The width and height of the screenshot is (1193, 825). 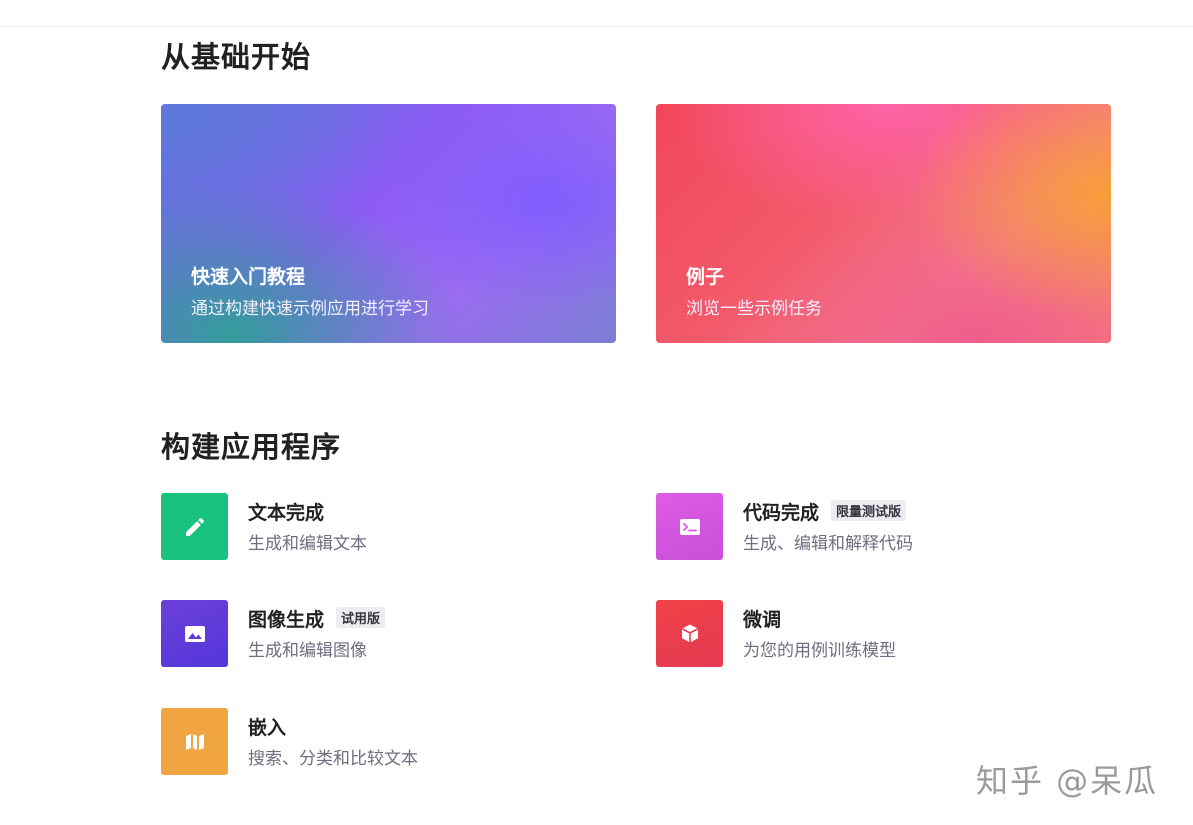 I want to click on examples-card-title: 例子, so click(x=705, y=277).